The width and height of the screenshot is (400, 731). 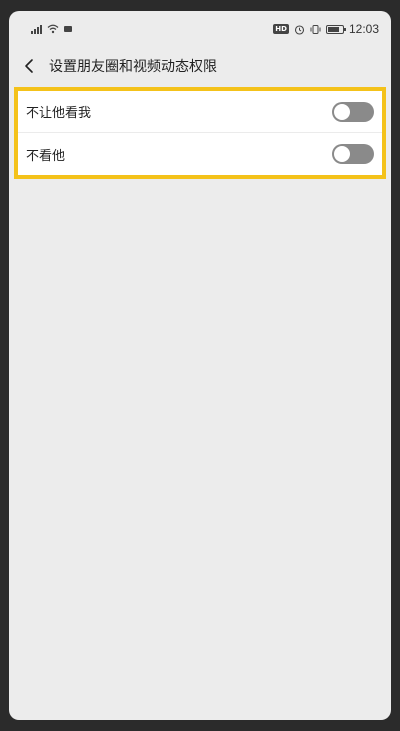 I want to click on signal-icon, so click(x=36, y=29).